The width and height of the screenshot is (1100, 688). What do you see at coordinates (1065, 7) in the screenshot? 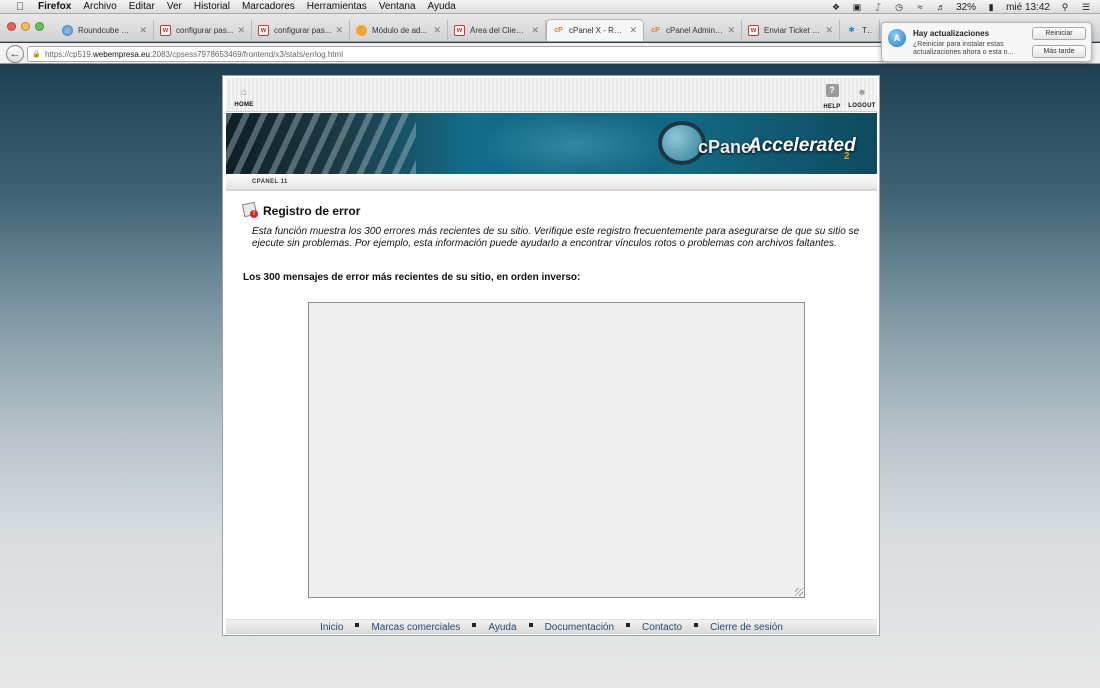
I see `spotlight-search-icon: ⚲` at bounding box center [1065, 7].